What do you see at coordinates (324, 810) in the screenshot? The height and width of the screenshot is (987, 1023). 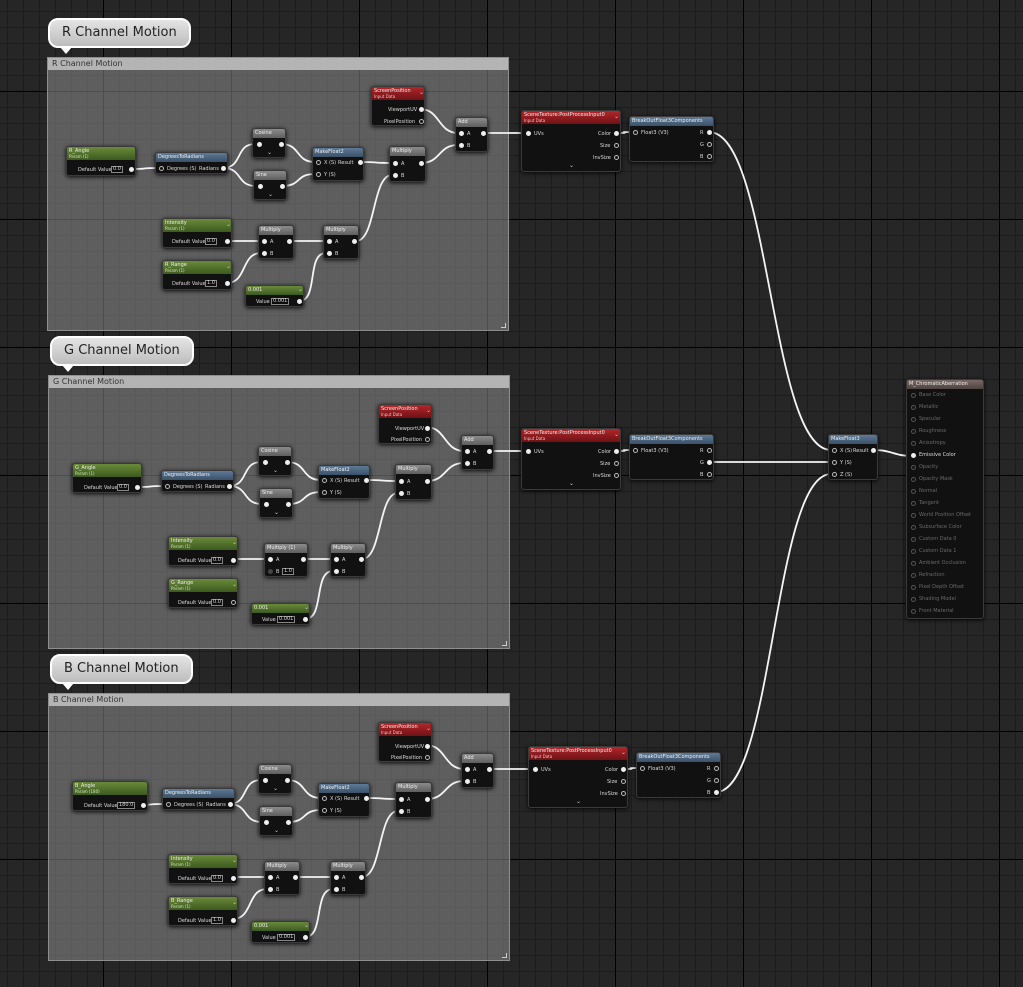 I see `input-pin-y` at bounding box center [324, 810].